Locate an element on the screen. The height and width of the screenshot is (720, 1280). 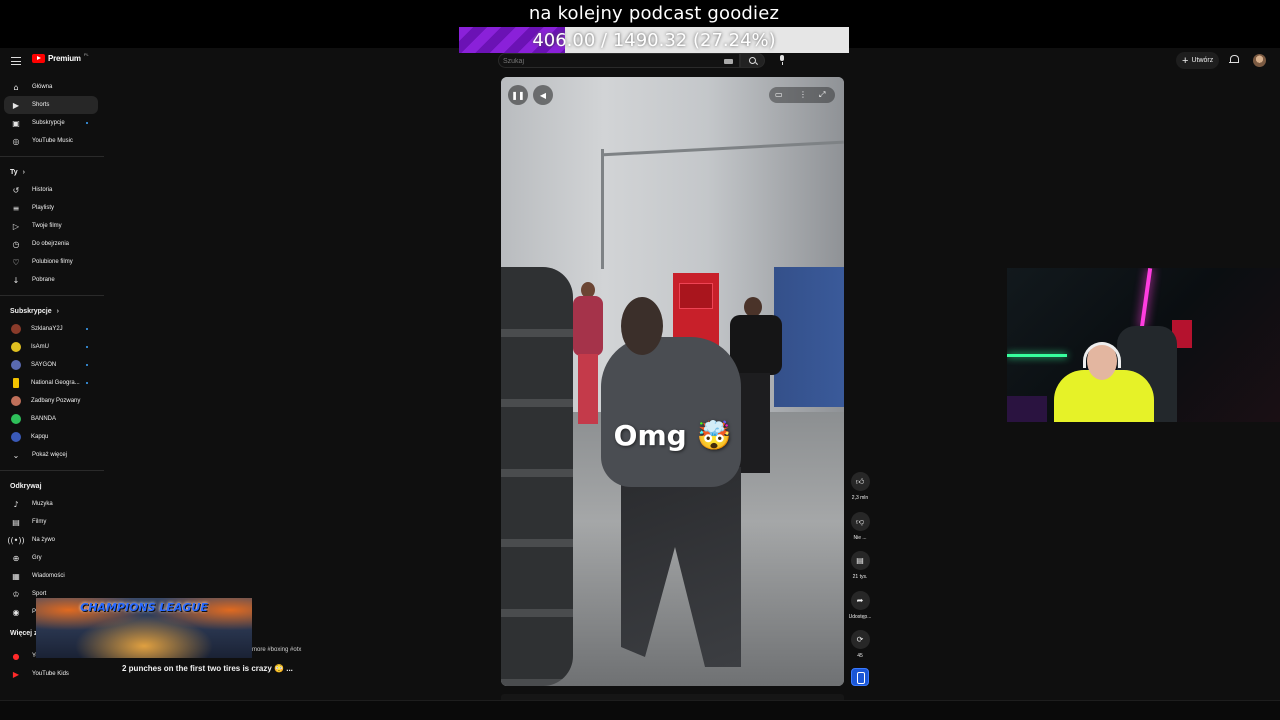
sidebar-item-downloads: ↓ Pobrane is located at coordinates (51, 280).